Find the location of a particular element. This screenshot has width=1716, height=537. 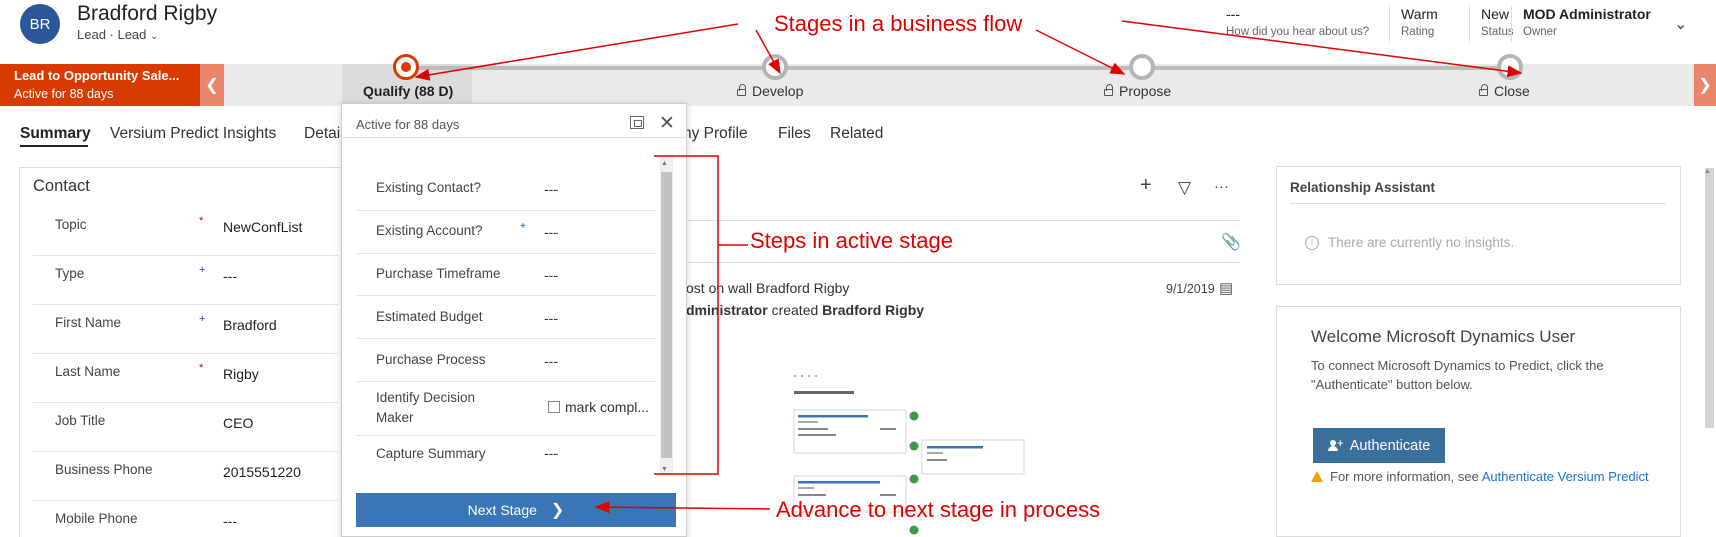

header-divider is located at coordinates (1511, 24).